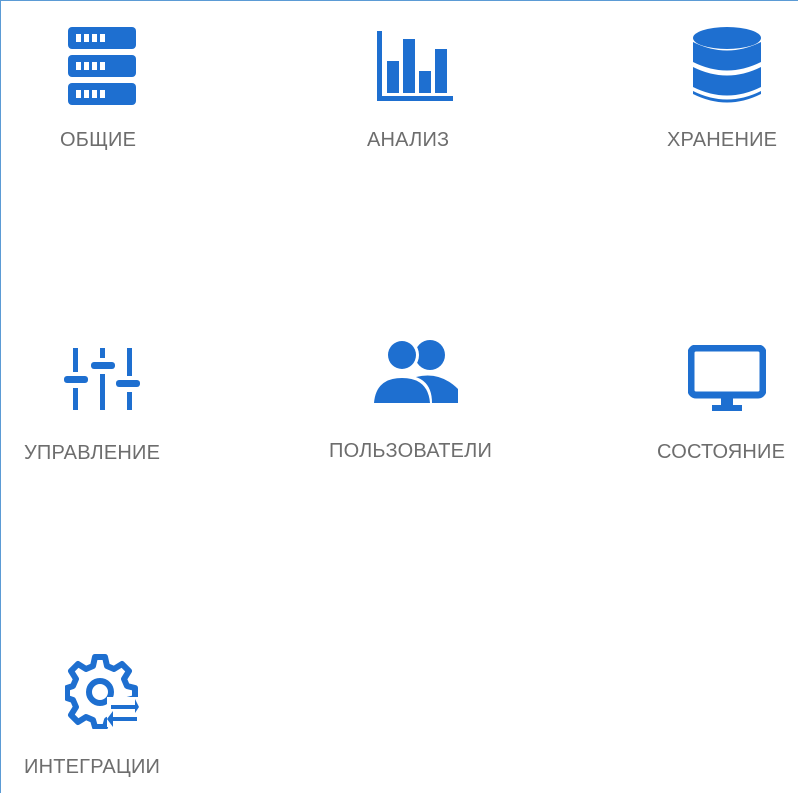 This screenshot has width=799, height=794. What do you see at coordinates (721, 452) in the screenshot?
I see `tile-status-label: СОСТОЯНИЕ` at bounding box center [721, 452].